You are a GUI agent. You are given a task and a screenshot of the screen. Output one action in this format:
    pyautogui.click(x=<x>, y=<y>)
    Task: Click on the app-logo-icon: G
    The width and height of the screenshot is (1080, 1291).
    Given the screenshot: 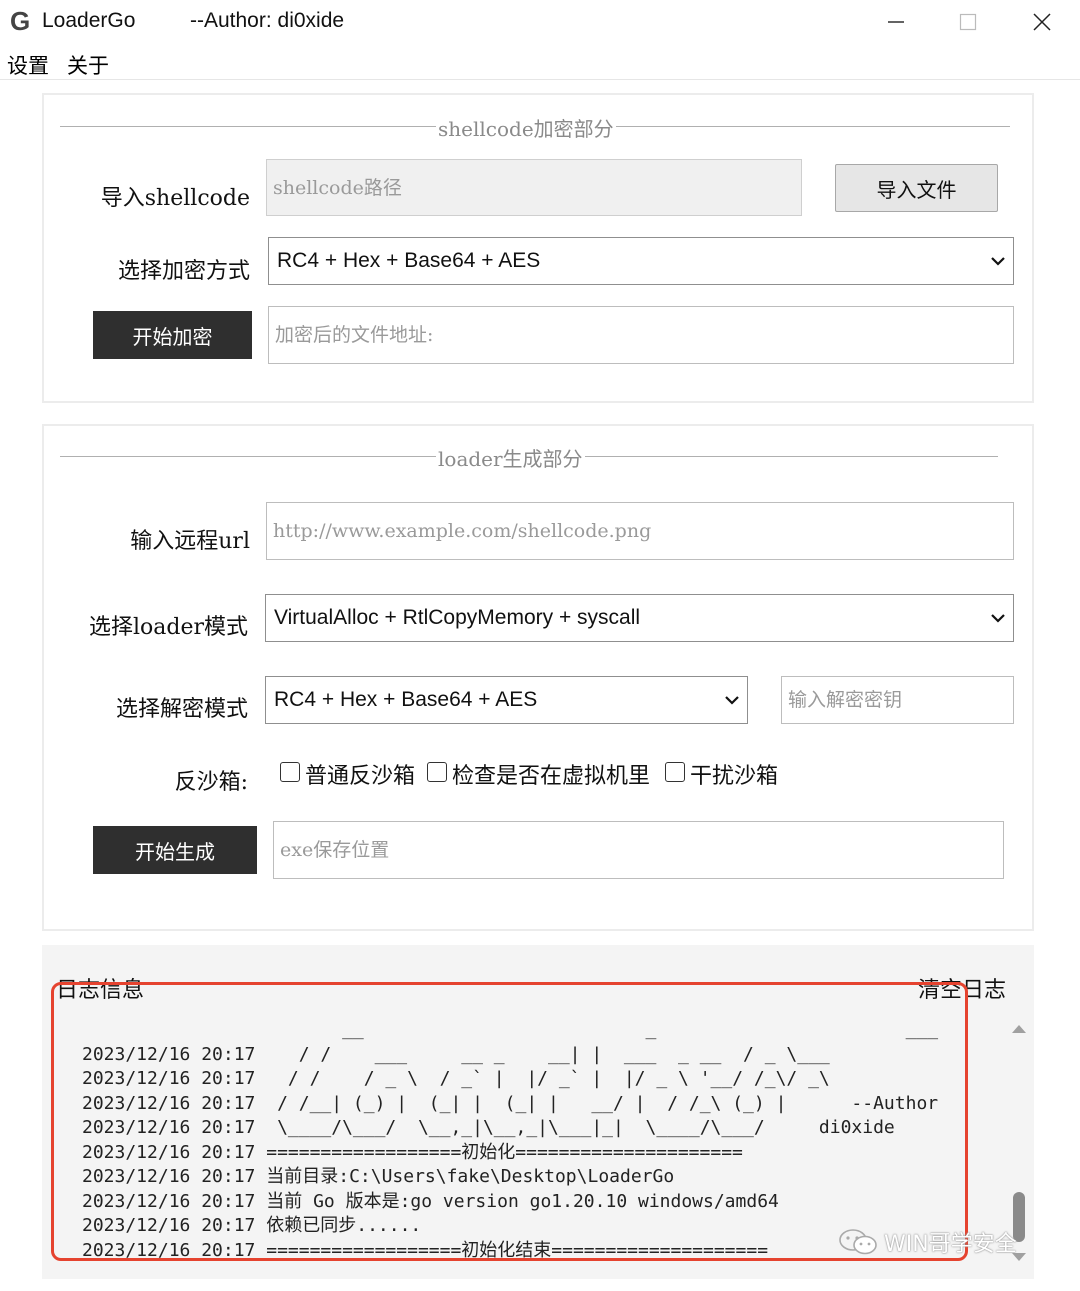 What is the action you would take?
    pyautogui.click(x=20, y=21)
    